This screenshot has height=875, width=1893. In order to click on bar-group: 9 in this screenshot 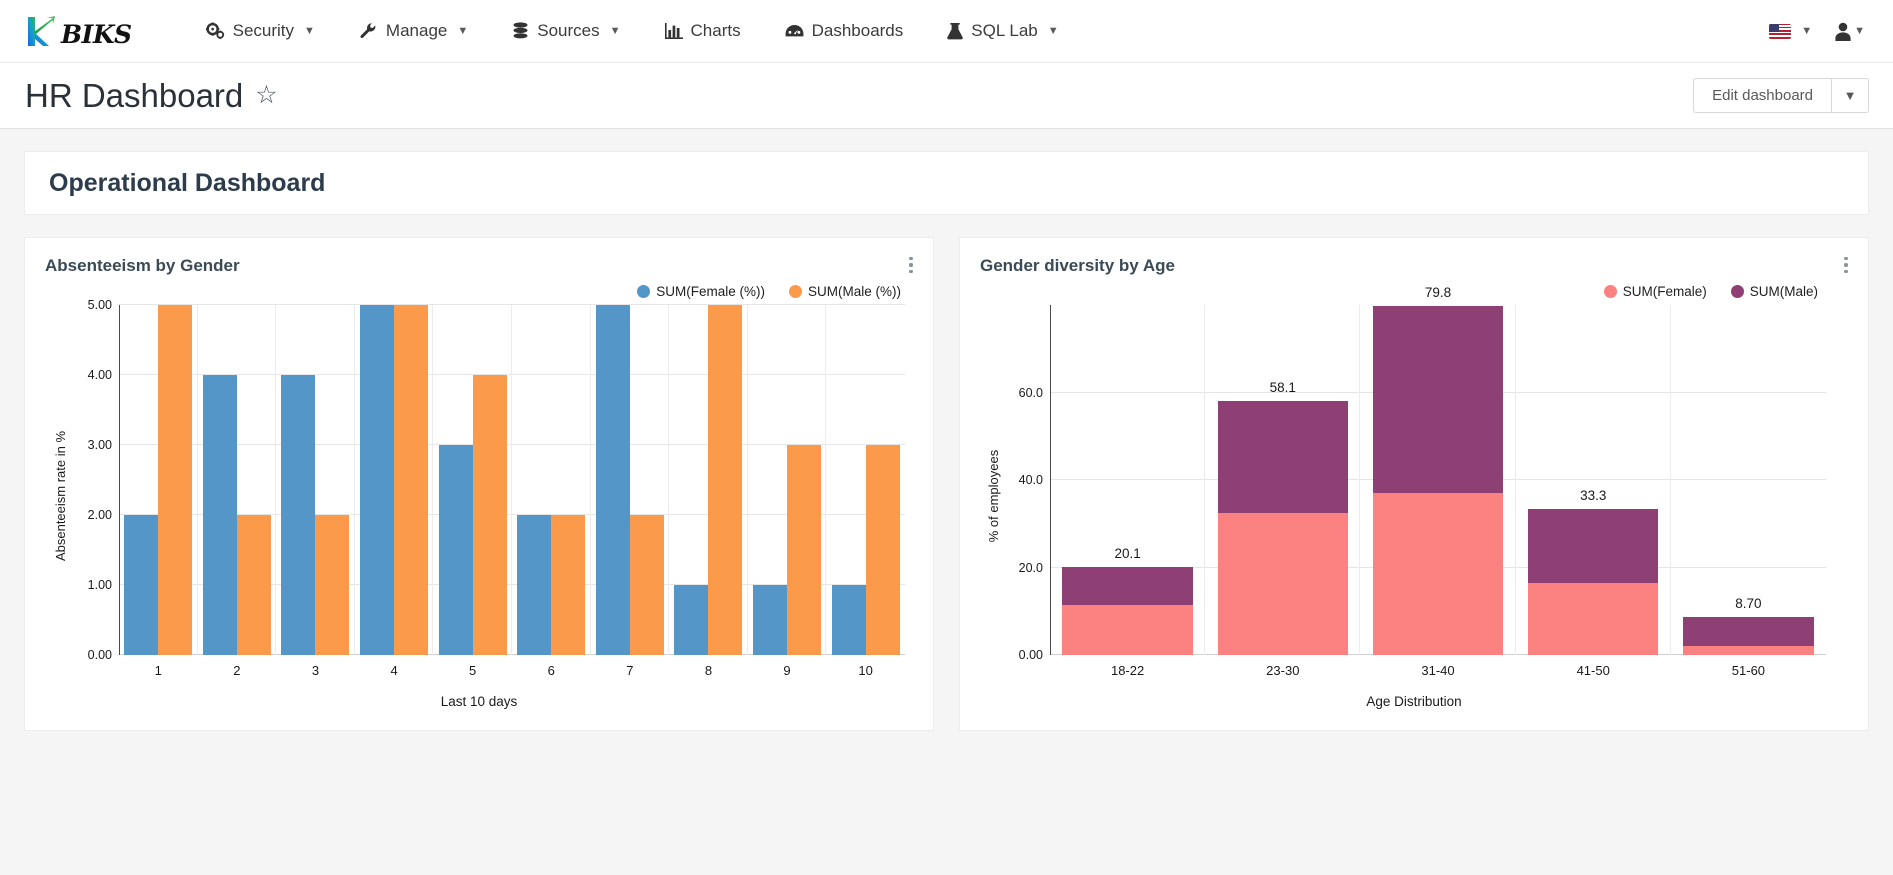, I will do `click(787, 491)`.